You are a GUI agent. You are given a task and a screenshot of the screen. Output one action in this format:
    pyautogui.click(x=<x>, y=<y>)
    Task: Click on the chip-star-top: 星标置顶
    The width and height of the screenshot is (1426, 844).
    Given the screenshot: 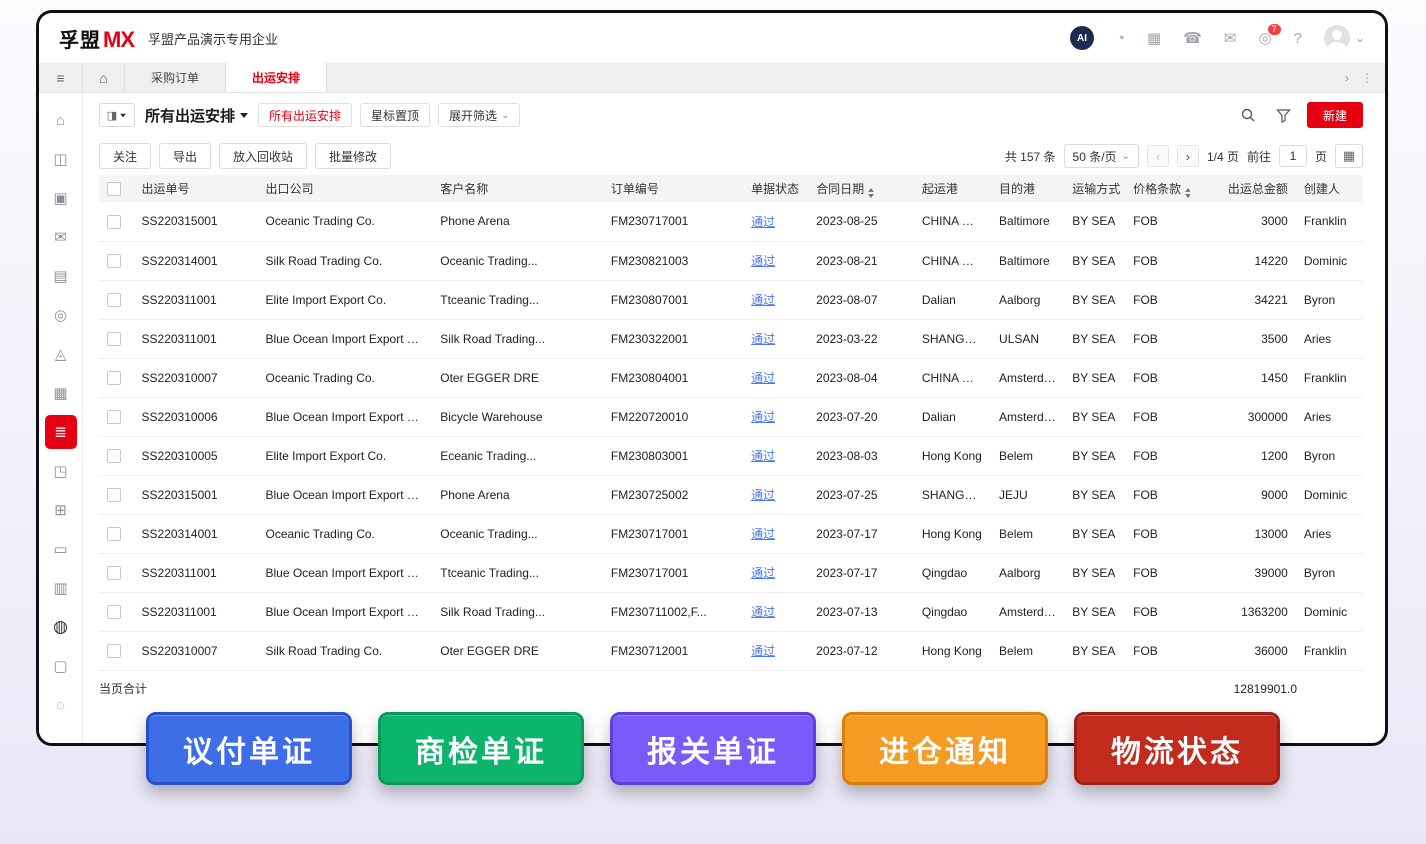 What is the action you would take?
    pyautogui.click(x=395, y=115)
    